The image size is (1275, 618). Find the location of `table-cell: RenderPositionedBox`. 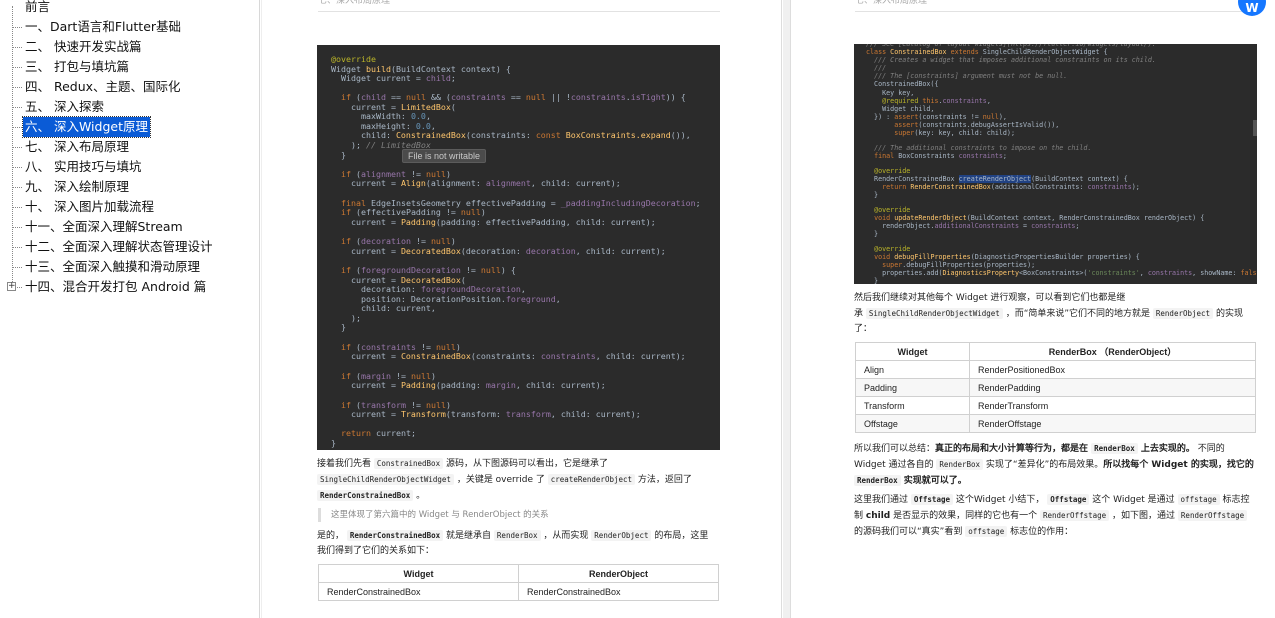

table-cell: RenderPositionedBox is located at coordinates (1112, 369).